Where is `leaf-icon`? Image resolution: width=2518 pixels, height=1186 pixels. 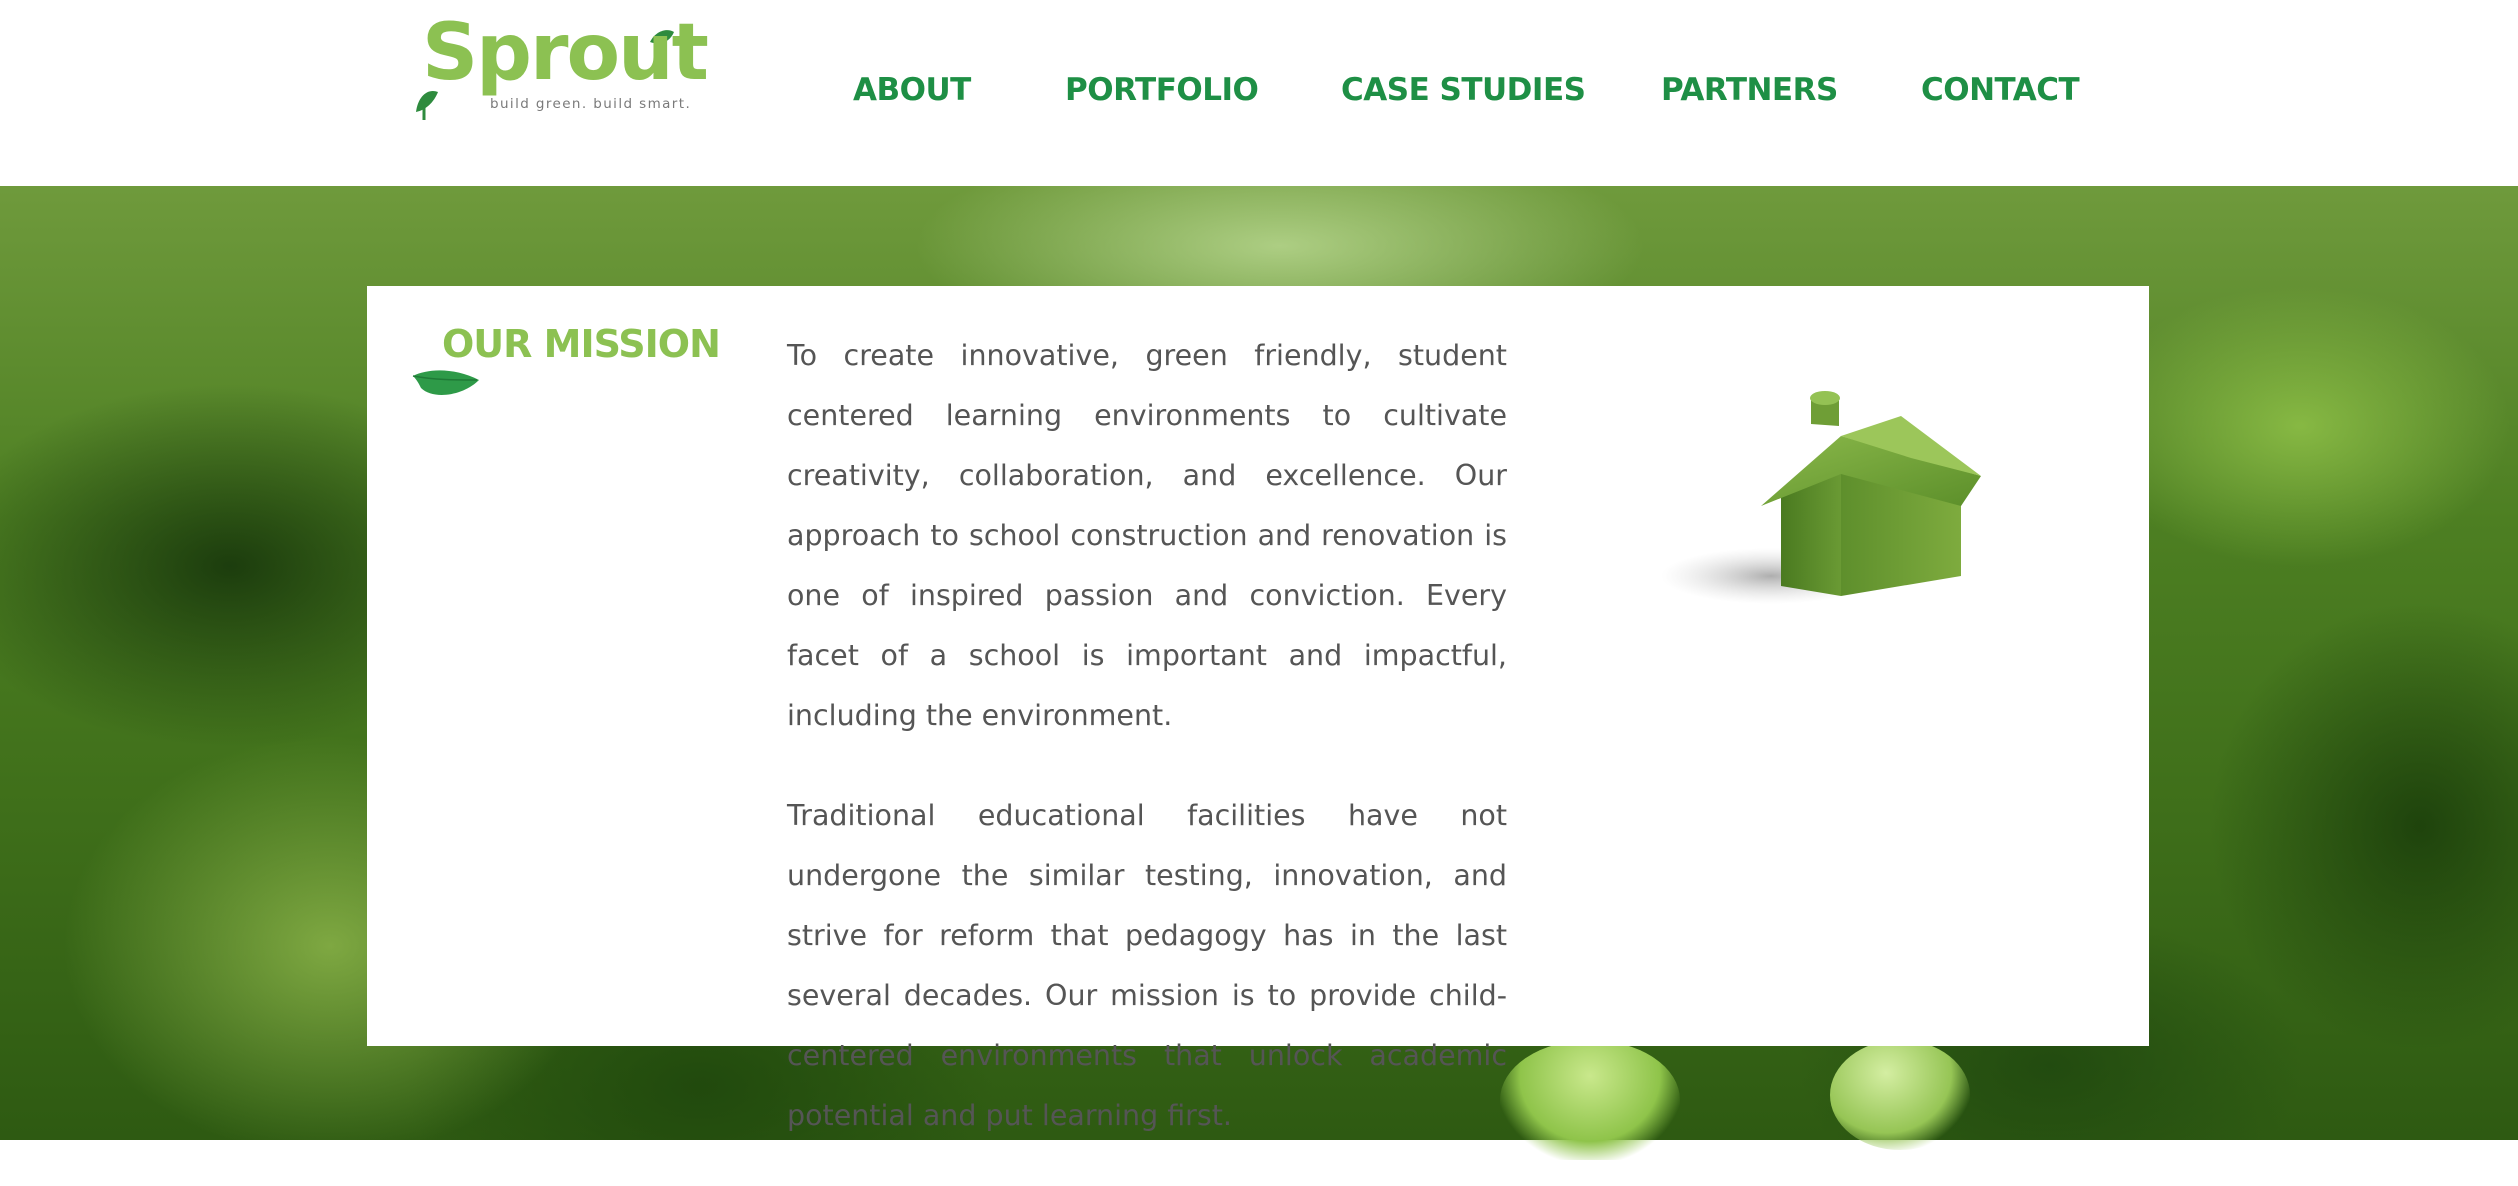
leaf-icon is located at coordinates (445, 382).